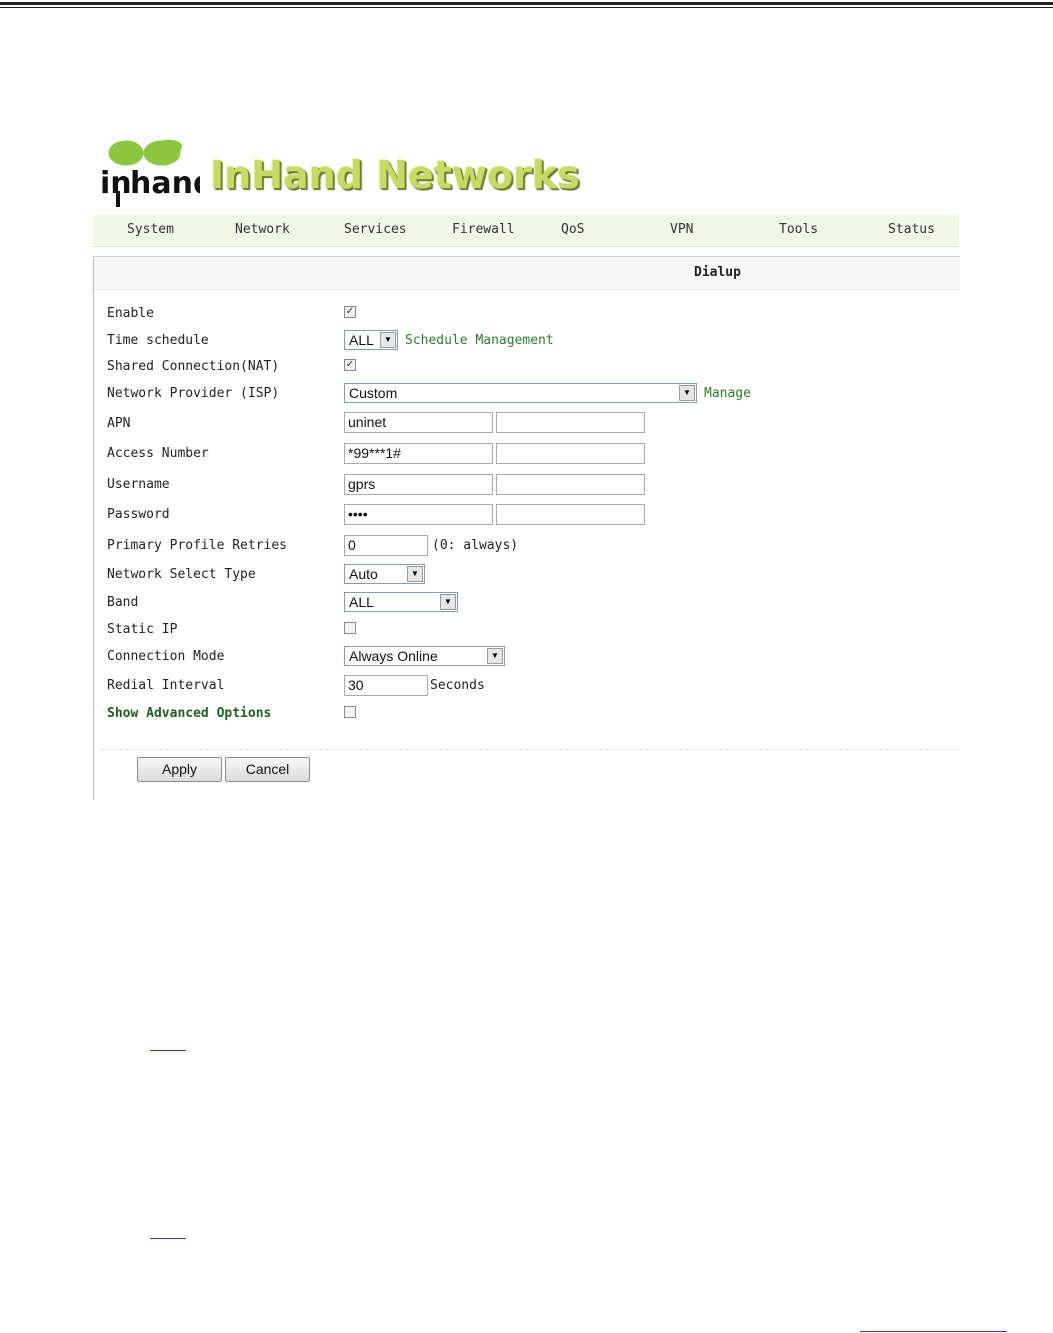 This screenshot has width=1053, height=1333. Describe the element at coordinates (350, 365) in the screenshot. I see `shared-connection-checkbox: ✓` at that location.